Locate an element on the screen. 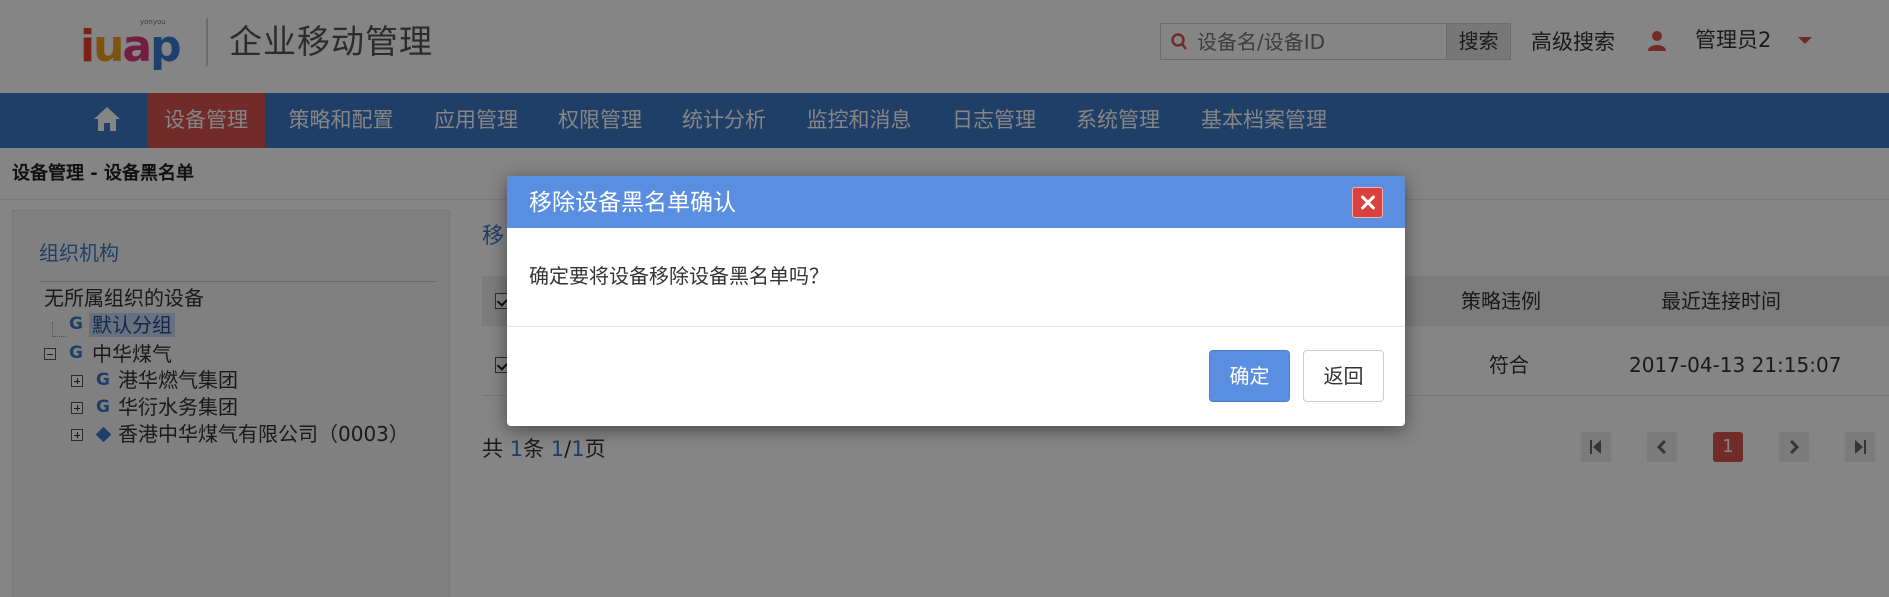 The width and height of the screenshot is (1889, 597). dialog-divider is located at coordinates (956, 326).